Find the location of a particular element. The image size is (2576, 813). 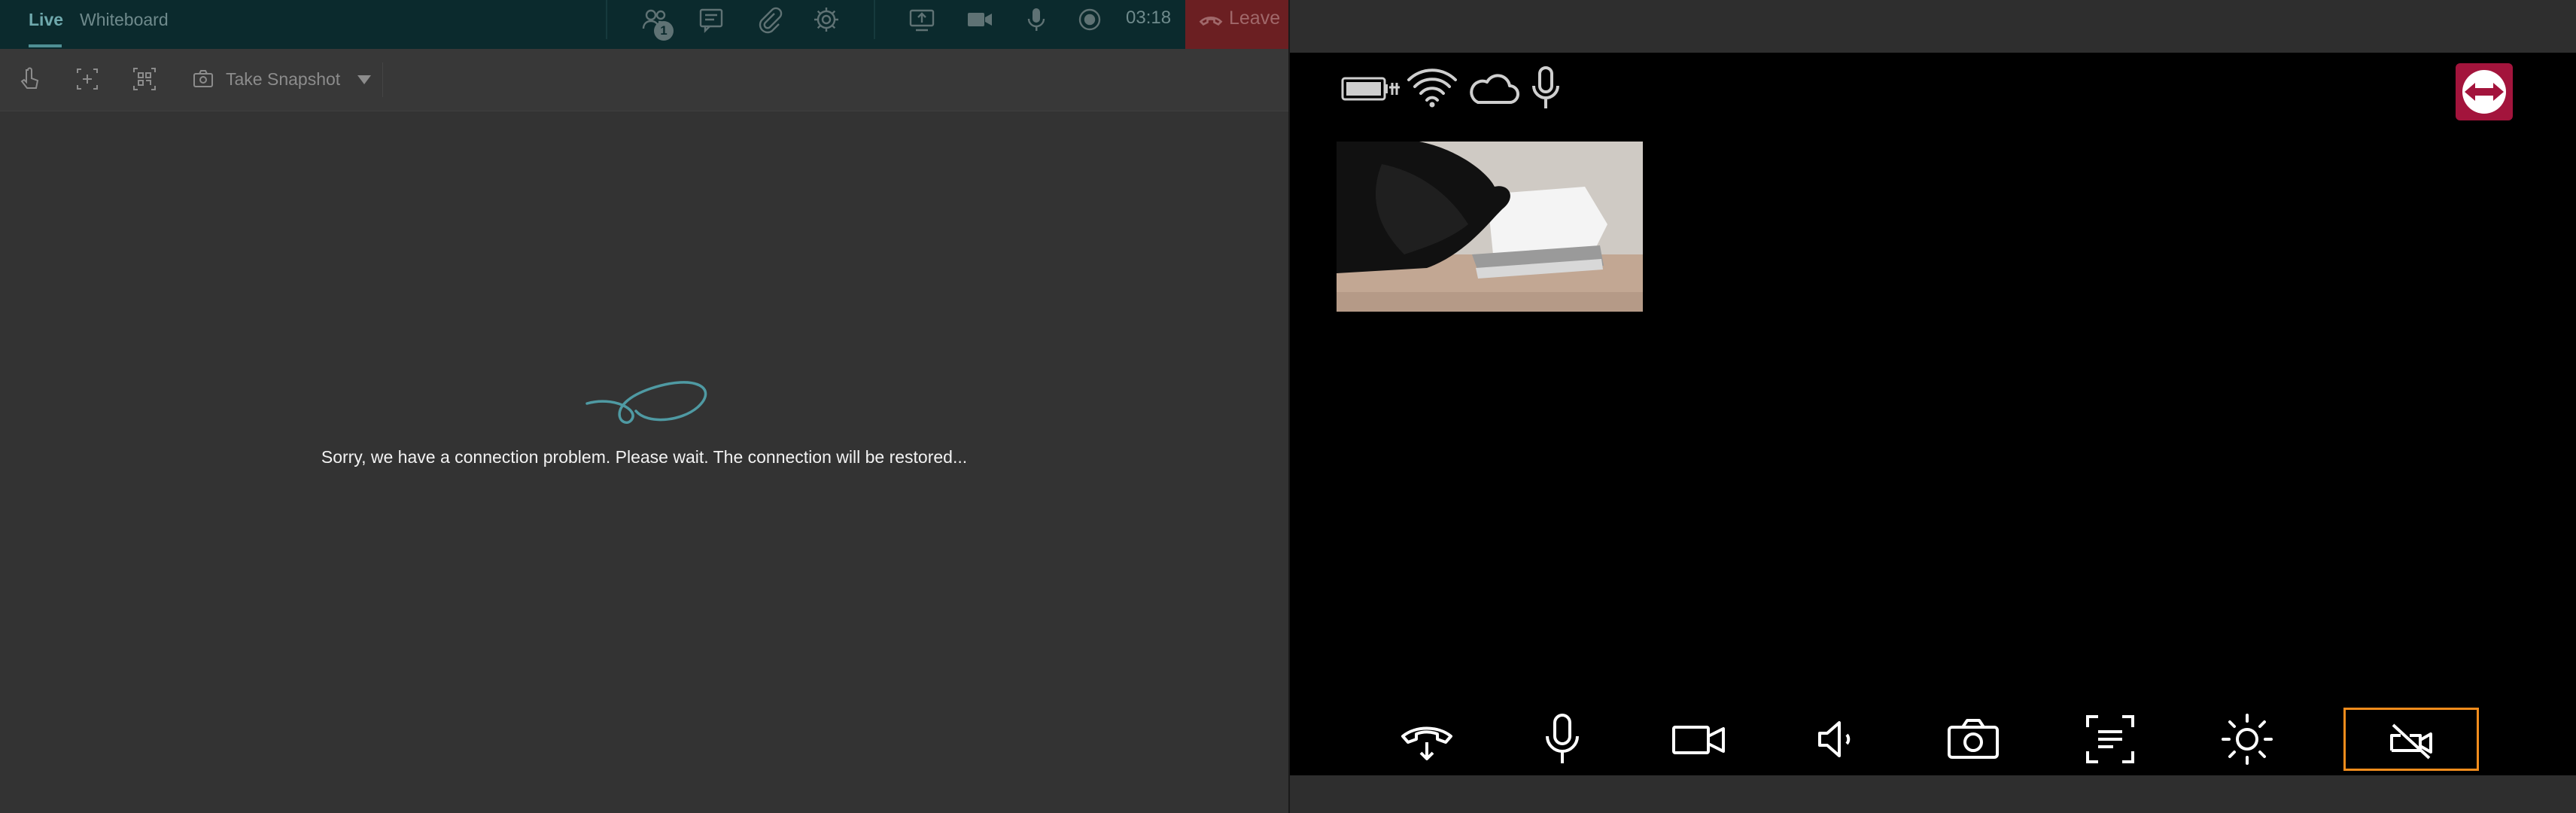

top-toolbar: Live Whiteboard 1 03:18 Leave is located at coordinates (644, 24).